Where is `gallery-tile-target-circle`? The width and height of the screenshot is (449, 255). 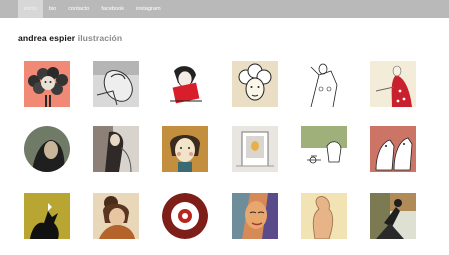
gallery-tile-target-circle is located at coordinates (185, 216).